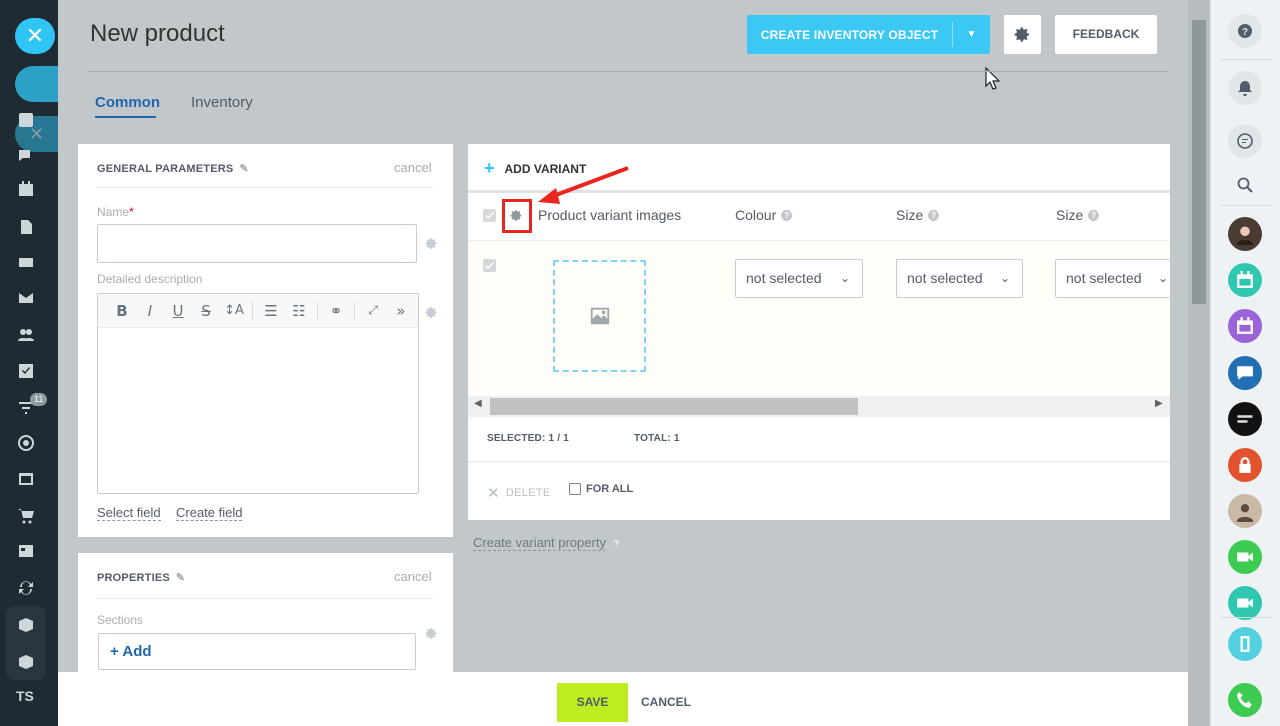 The height and width of the screenshot is (726, 1280). Describe the element at coordinates (868, 34) in the screenshot. I see `create-inventory-object-button: CREATE INVENTORY OBJECT ▼` at that location.